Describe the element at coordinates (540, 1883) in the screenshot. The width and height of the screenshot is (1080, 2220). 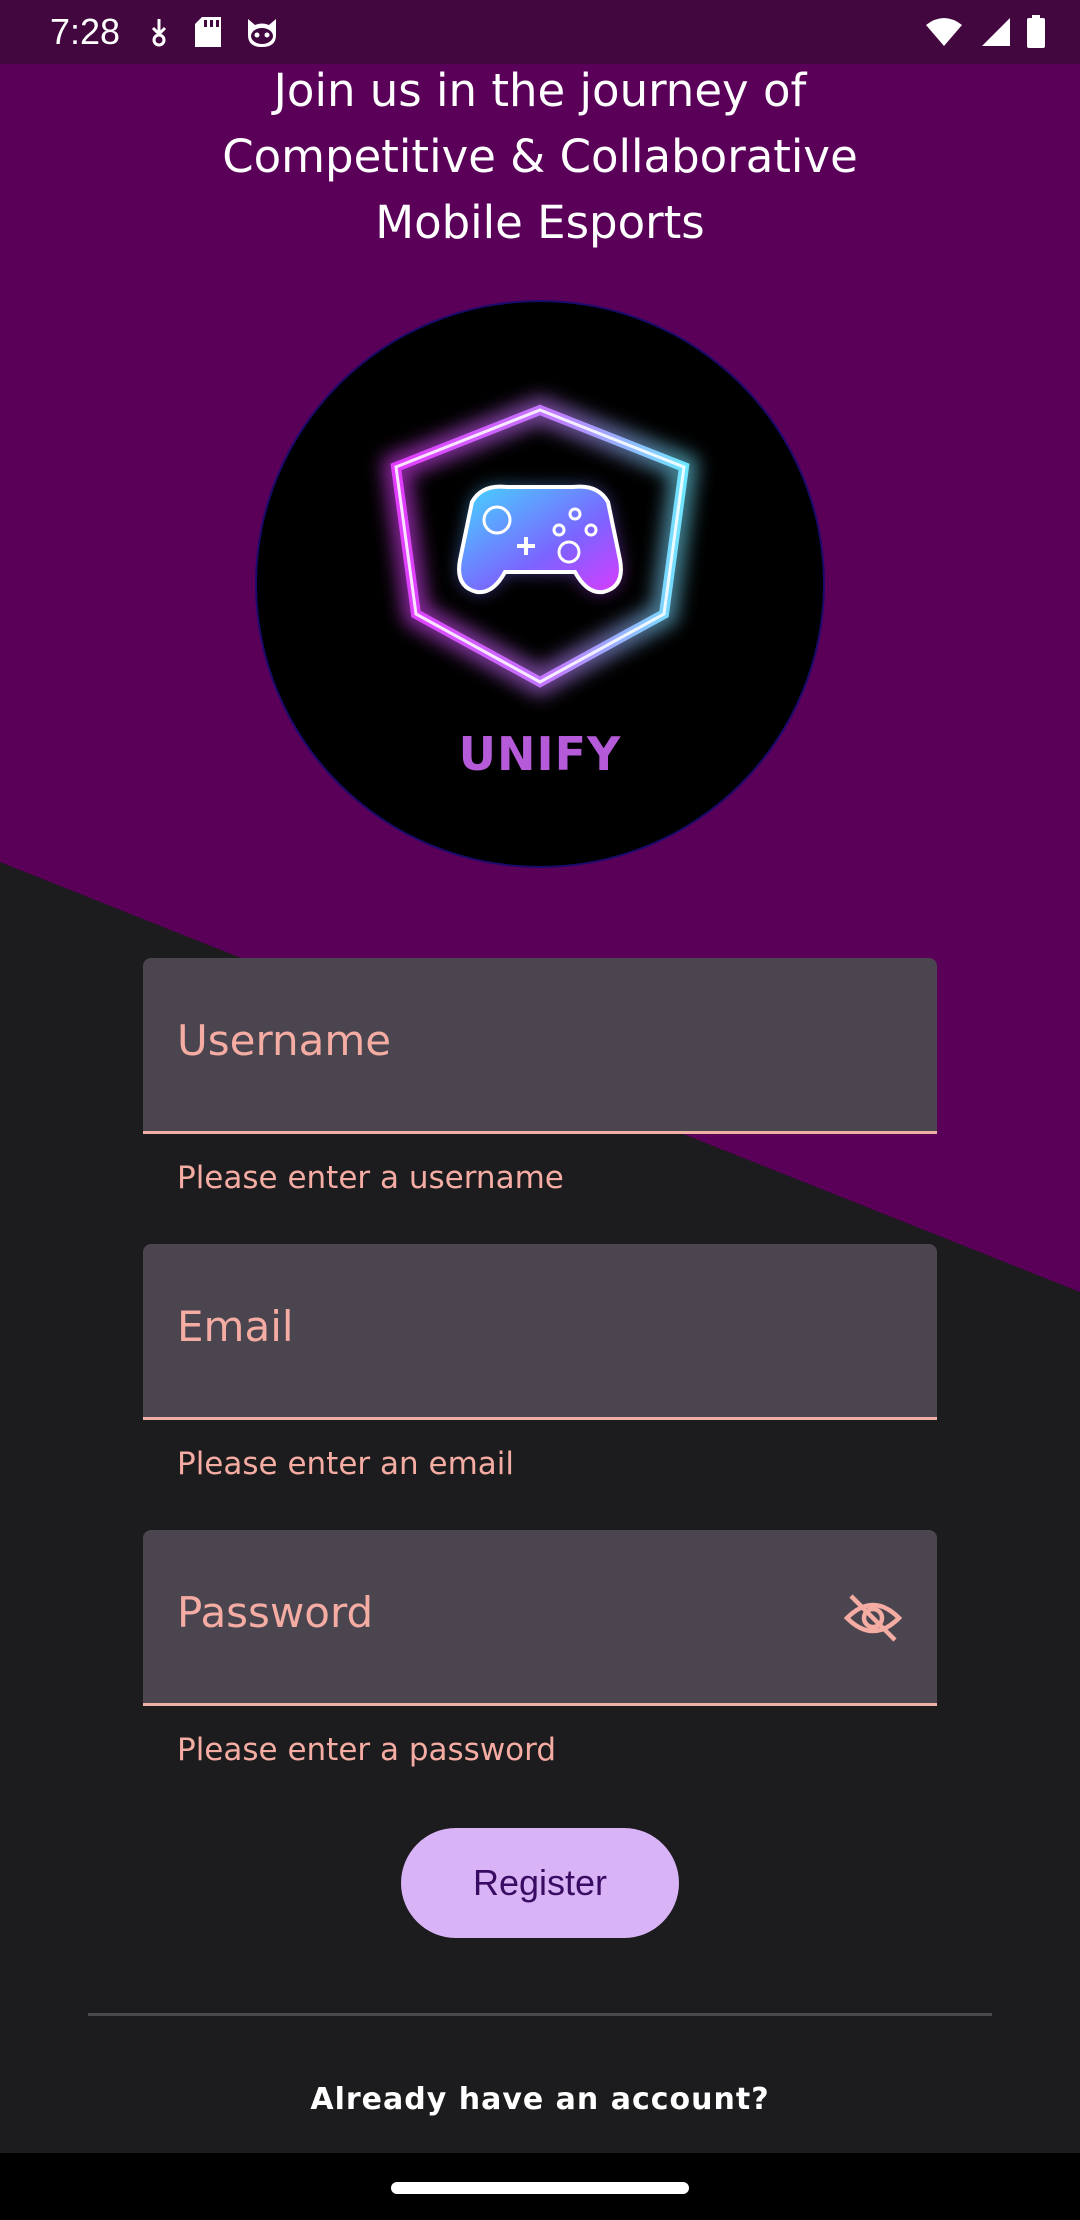
I see `register-button: Register` at that location.